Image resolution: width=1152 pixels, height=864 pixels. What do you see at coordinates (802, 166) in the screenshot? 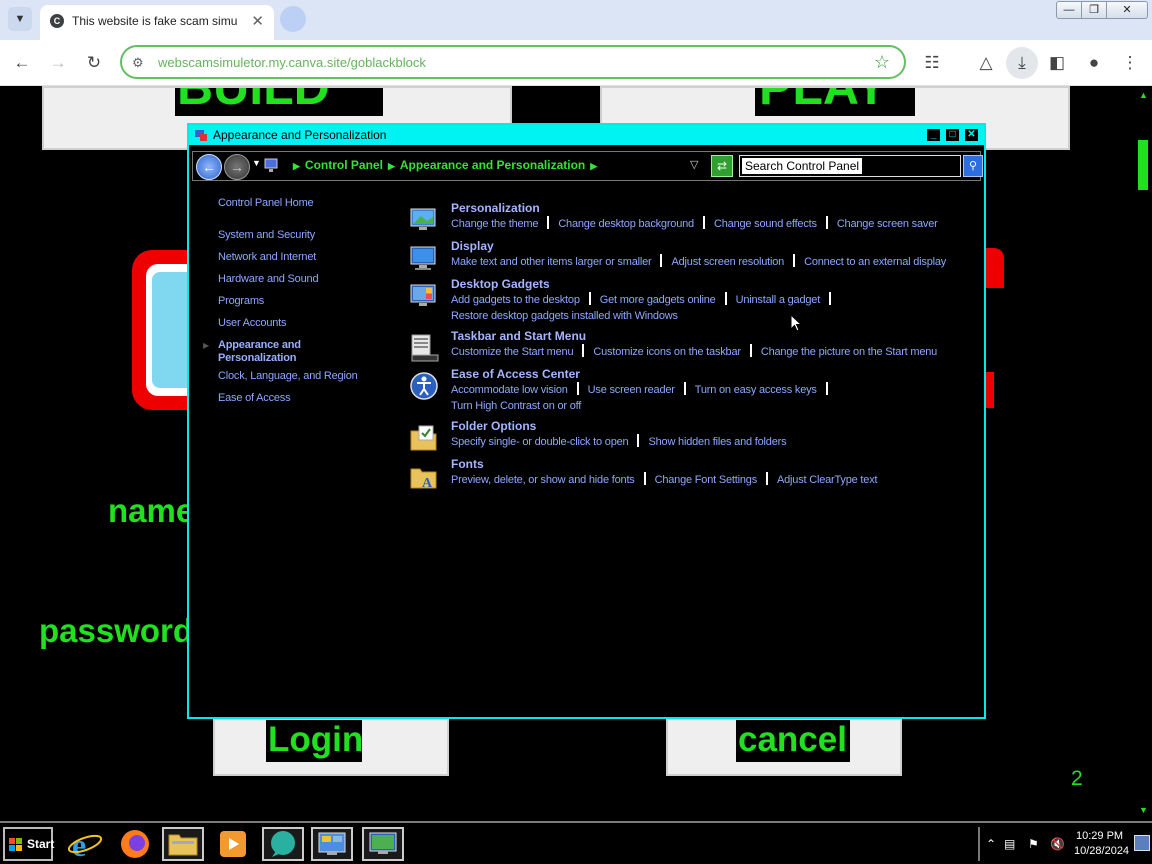
I see `search-input-text: Search Control Panel` at bounding box center [802, 166].